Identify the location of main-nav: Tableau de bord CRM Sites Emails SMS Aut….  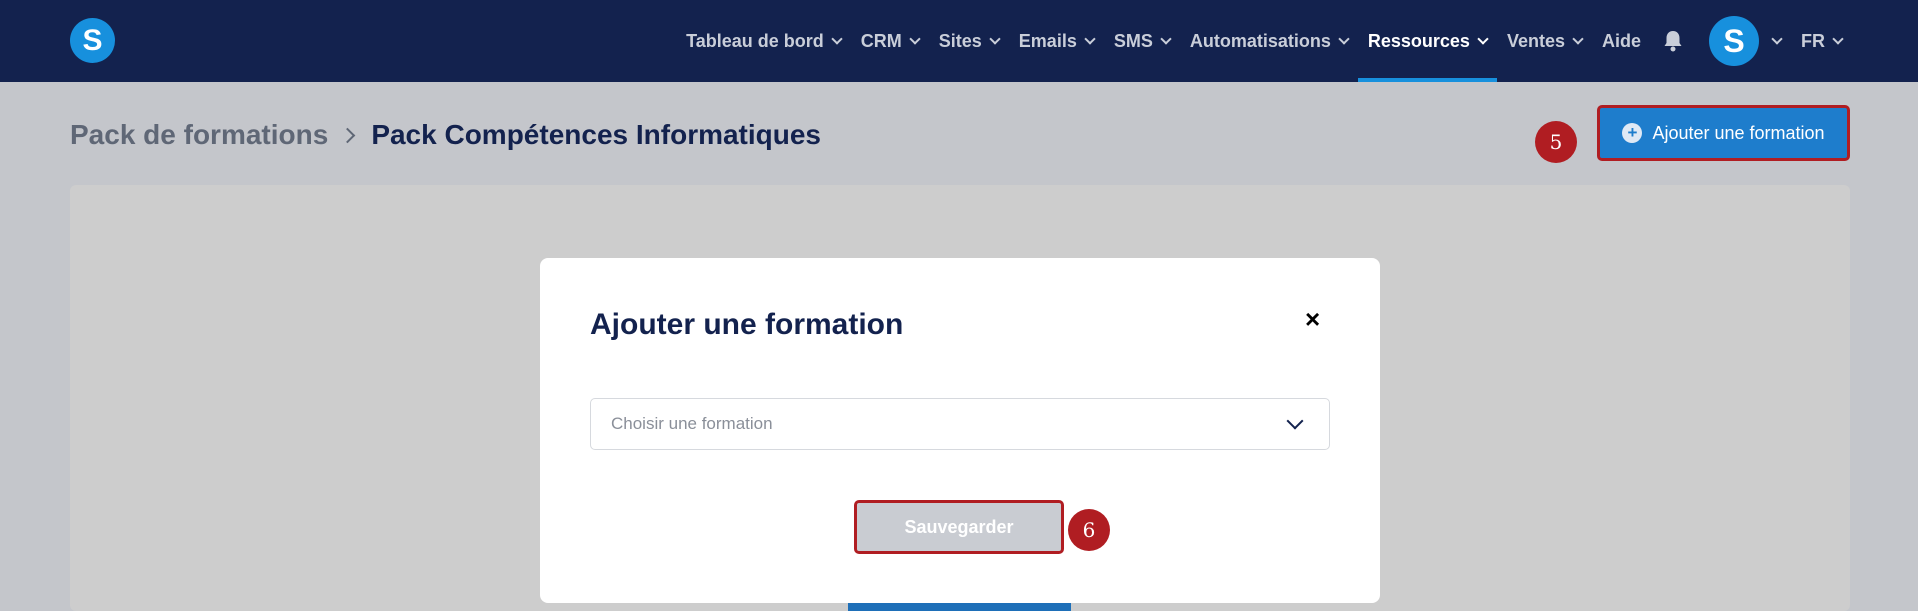
(1264, 41).